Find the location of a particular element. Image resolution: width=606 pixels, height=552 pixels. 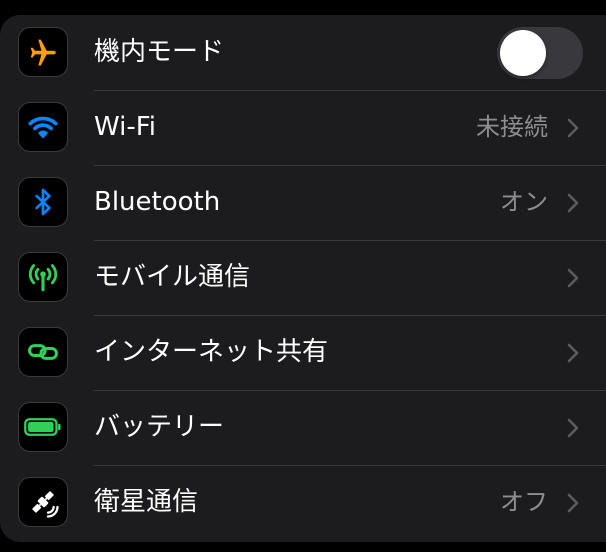

wifi-row: Wi-Fi 未接続 is located at coordinates (303, 127).